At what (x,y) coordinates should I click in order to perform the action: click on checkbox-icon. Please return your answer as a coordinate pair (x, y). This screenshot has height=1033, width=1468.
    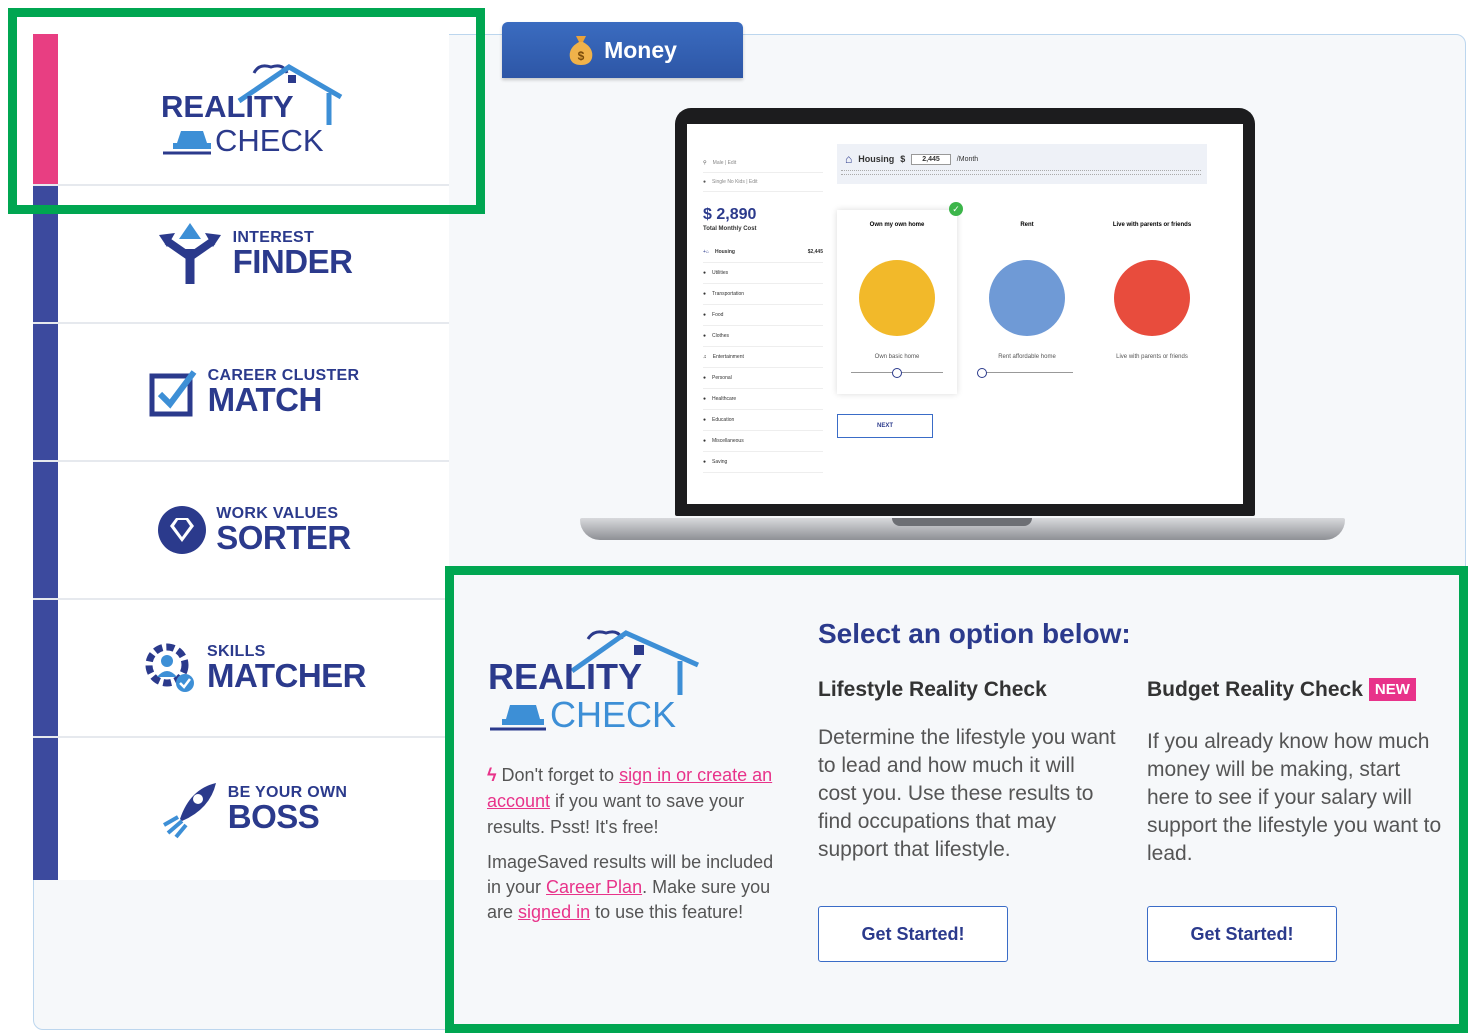
    Looking at the image, I should click on (173, 393).